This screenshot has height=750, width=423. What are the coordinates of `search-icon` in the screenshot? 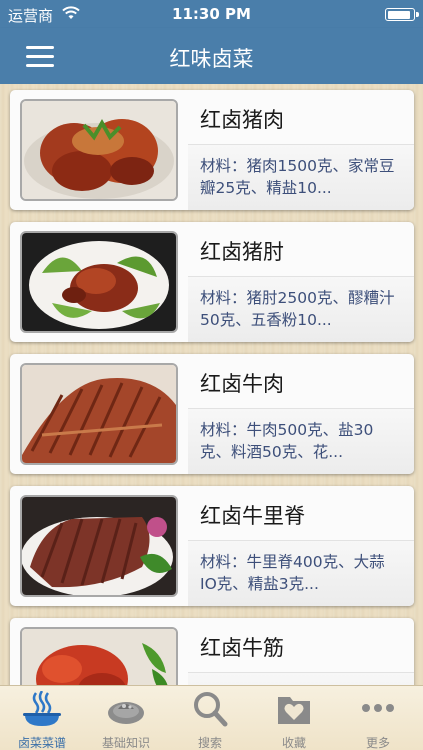 It's located at (211, 709).